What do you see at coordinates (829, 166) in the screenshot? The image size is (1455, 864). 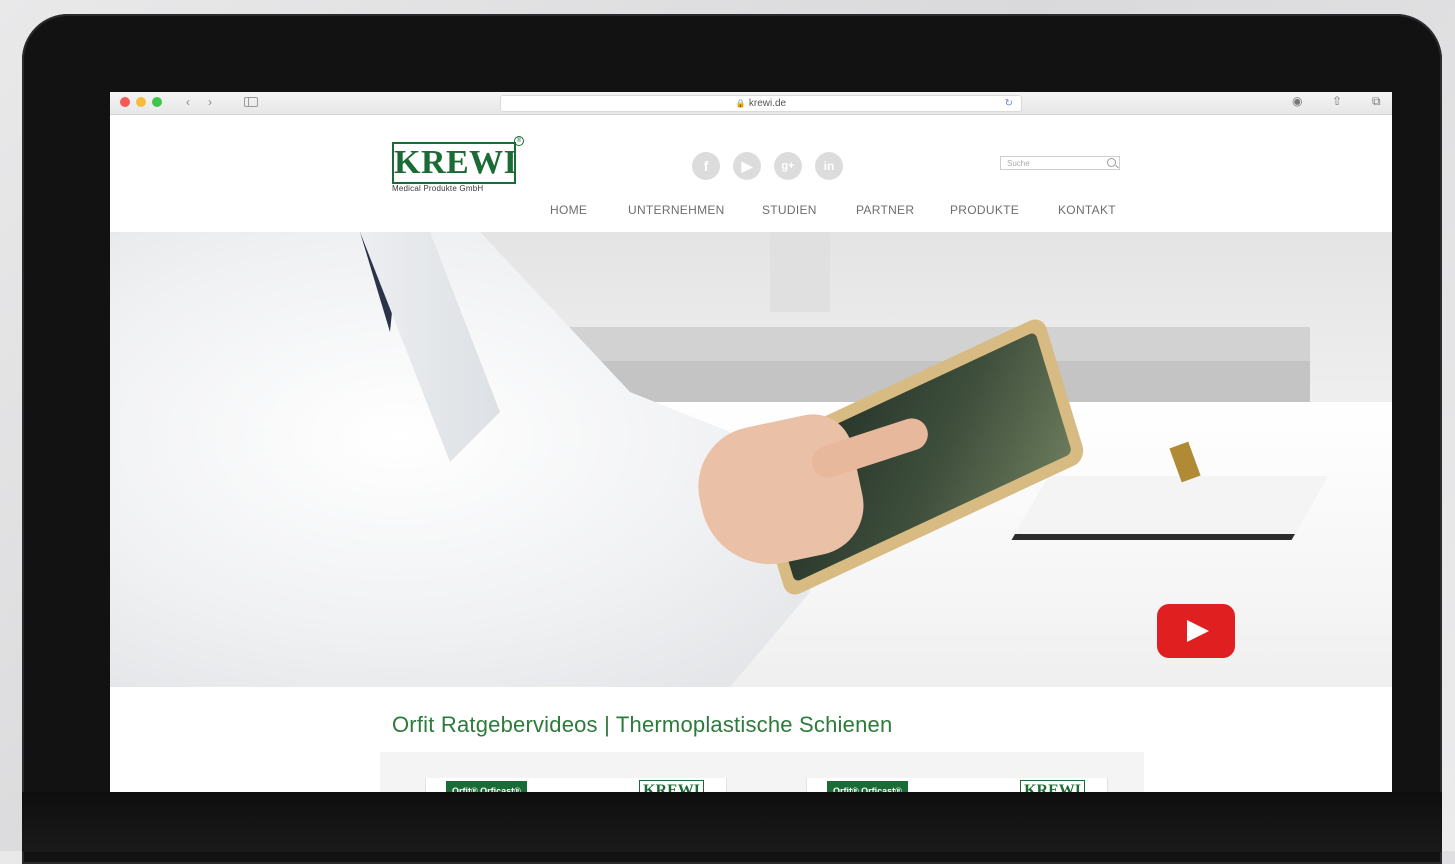 I see `linkedin-icon: in` at bounding box center [829, 166].